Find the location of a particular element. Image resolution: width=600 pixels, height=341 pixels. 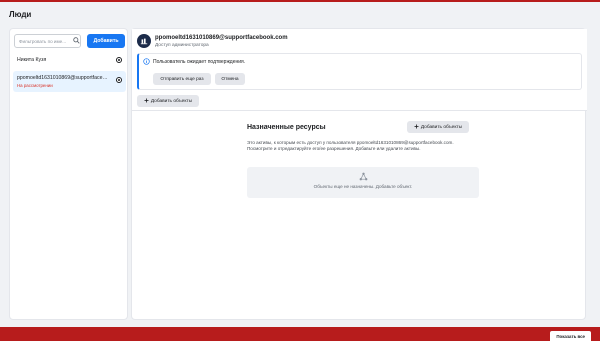

page-title: Люди is located at coordinates (20, 14).